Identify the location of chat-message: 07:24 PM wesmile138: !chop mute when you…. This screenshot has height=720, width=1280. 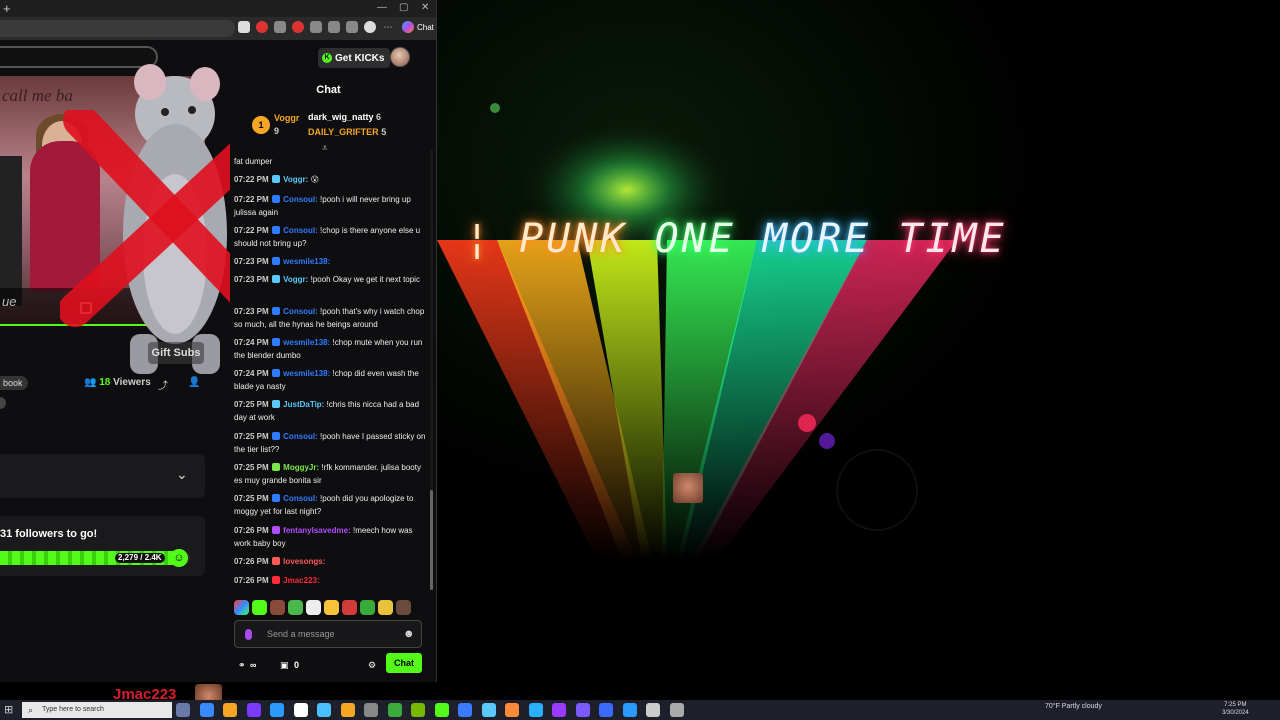
(330, 349).